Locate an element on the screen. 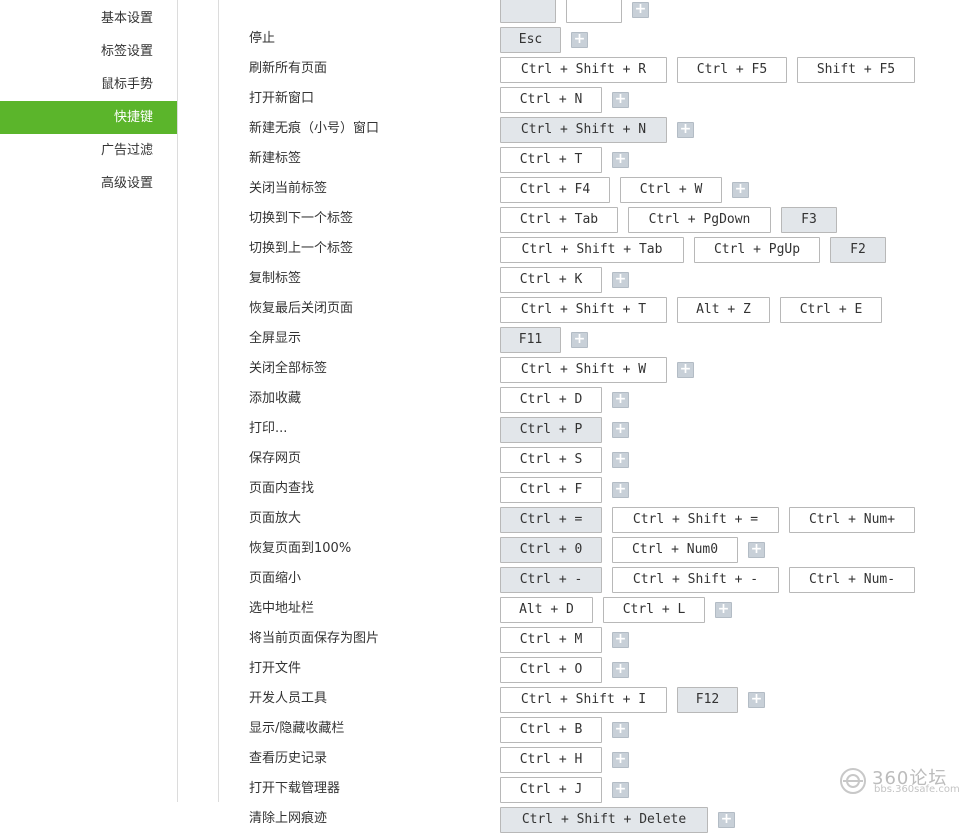 The width and height of the screenshot is (975, 834). shortcut-key: Ctrl + F4 is located at coordinates (555, 190).